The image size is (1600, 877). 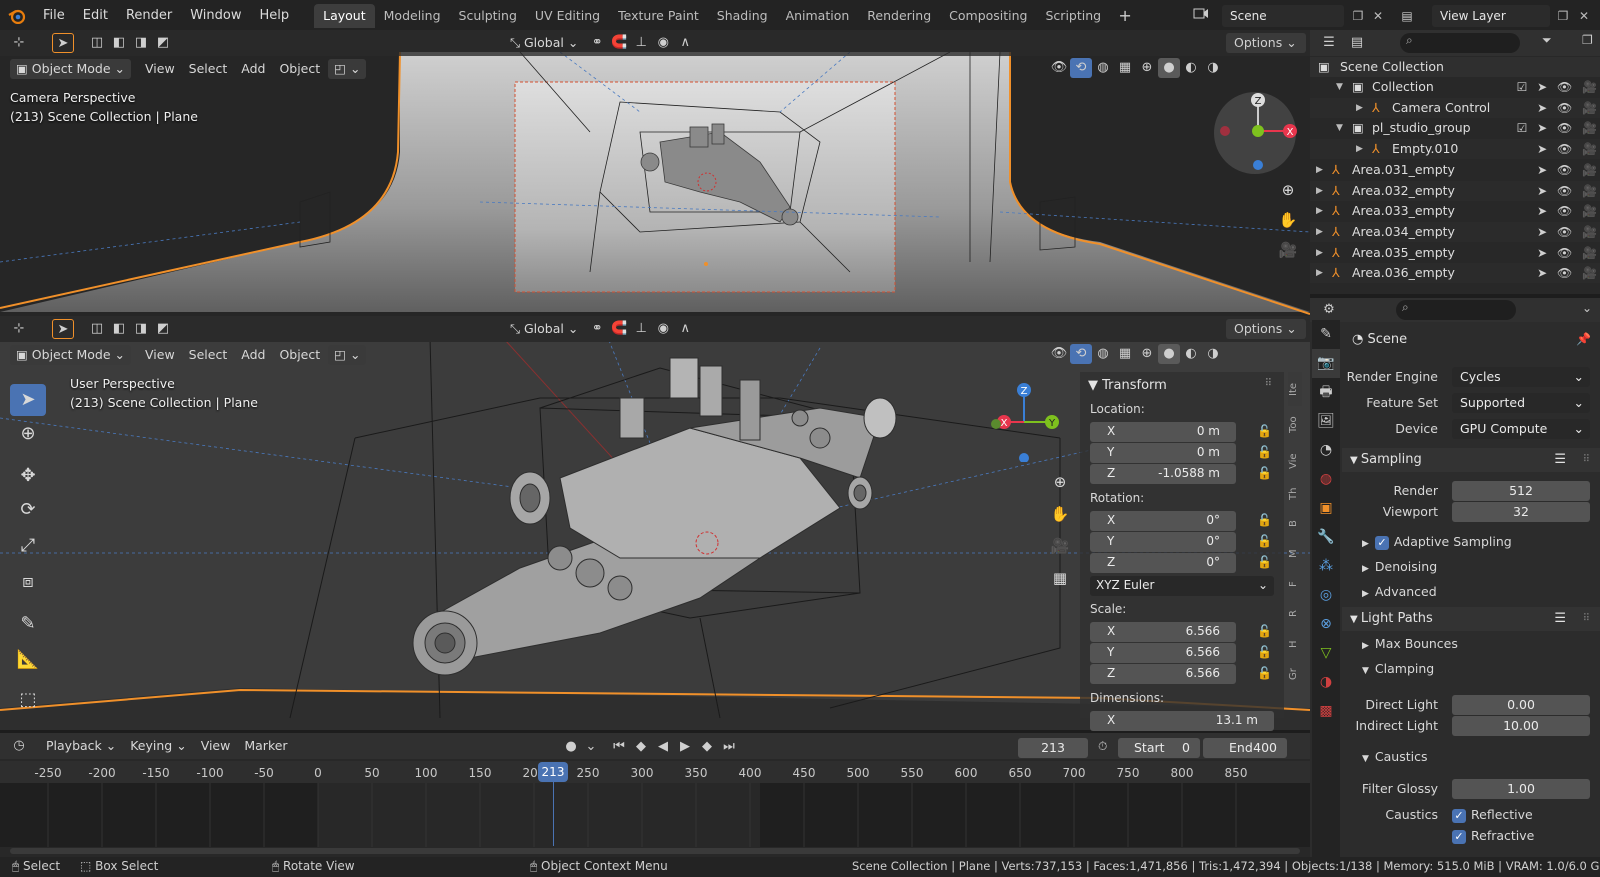 What do you see at coordinates (1163, 632) in the screenshot?
I see `scale-x-field: X 6.566` at bounding box center [1163, 632].